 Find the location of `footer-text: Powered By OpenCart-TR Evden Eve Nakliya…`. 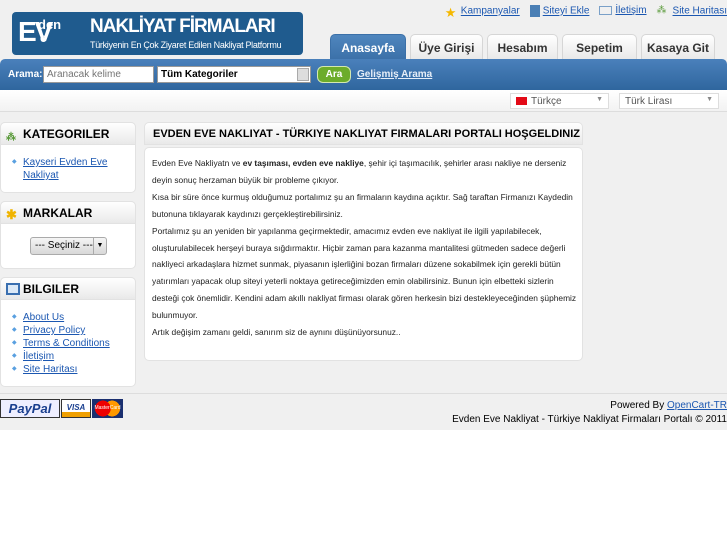

footer-text: Powered By OpenCart-TR Evden Eve Nakliya… is located at coordinates (589, 413).